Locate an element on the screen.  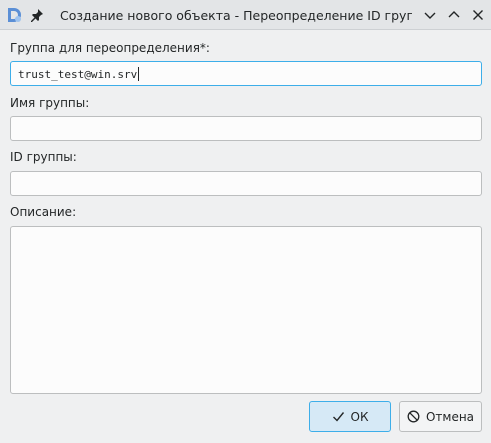
ok-button: ОК is located at coordinates (350, 416).